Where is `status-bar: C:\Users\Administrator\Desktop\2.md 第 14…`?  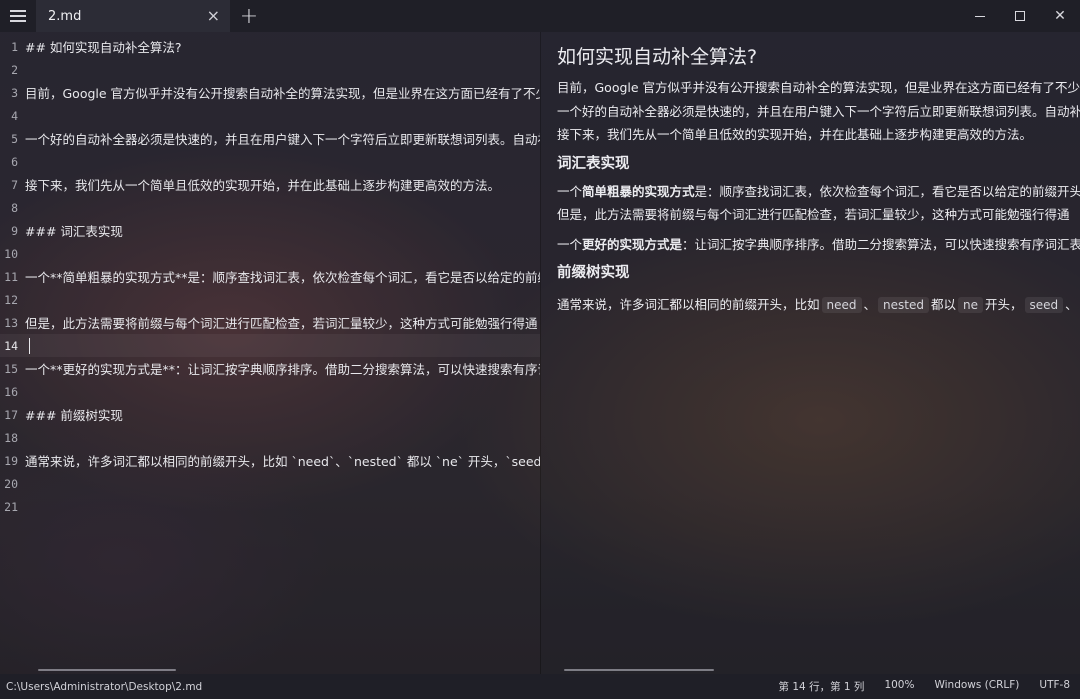
status-bar: C:\Users\Administrator\Desktop\2.md 第 14… is located at coordinates (540, 686).